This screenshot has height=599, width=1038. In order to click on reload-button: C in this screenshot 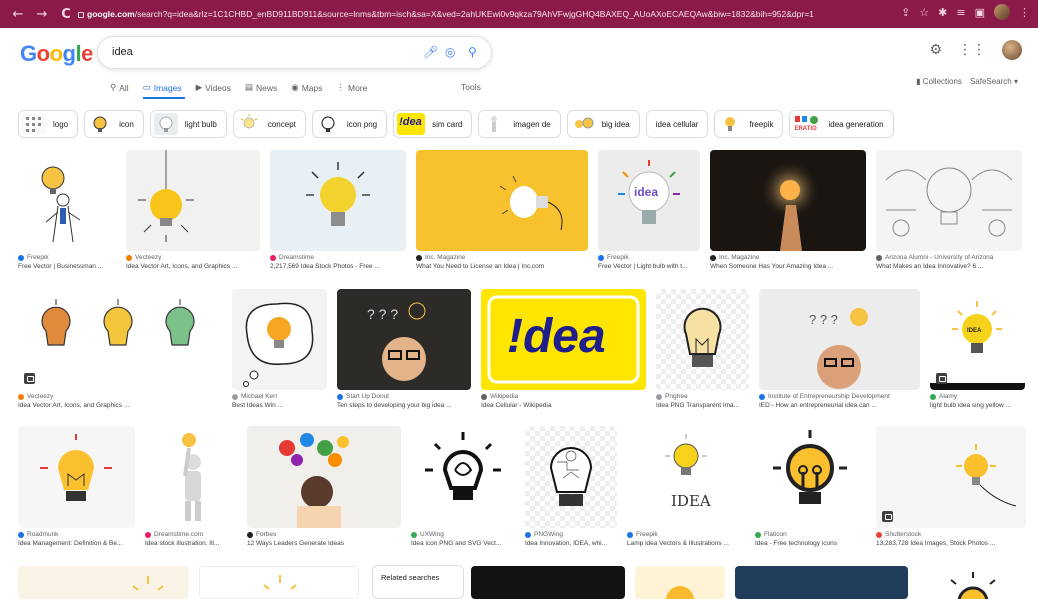, I will do `click(66, 14)`.